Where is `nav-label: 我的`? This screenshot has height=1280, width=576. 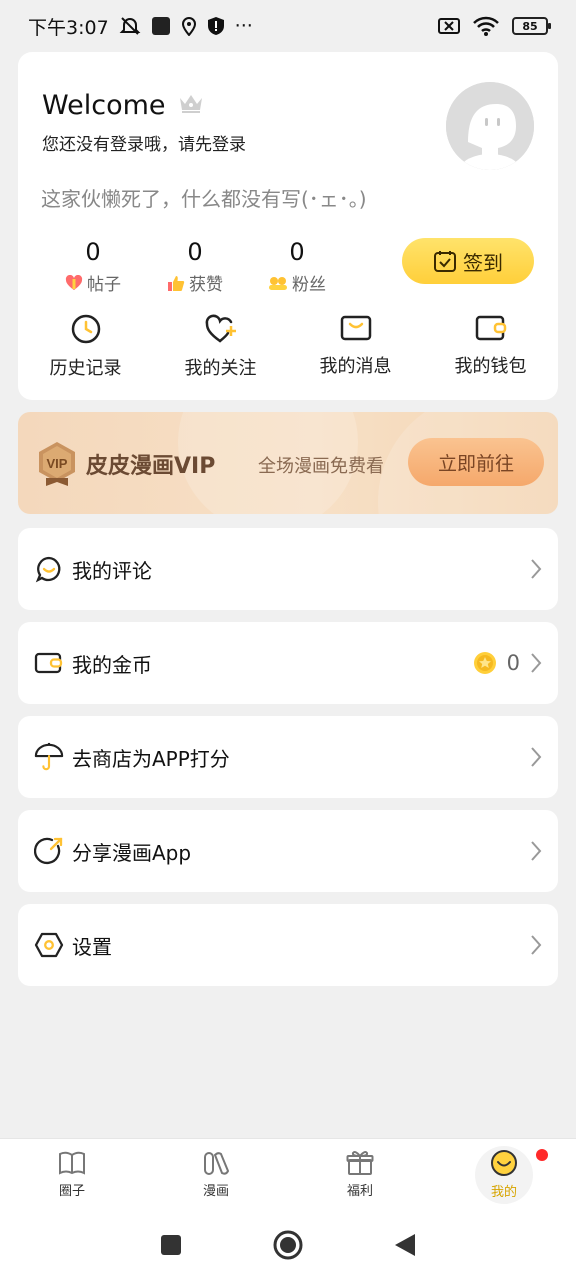 nav-label: 我的 is located at coordinates (503, 1192).